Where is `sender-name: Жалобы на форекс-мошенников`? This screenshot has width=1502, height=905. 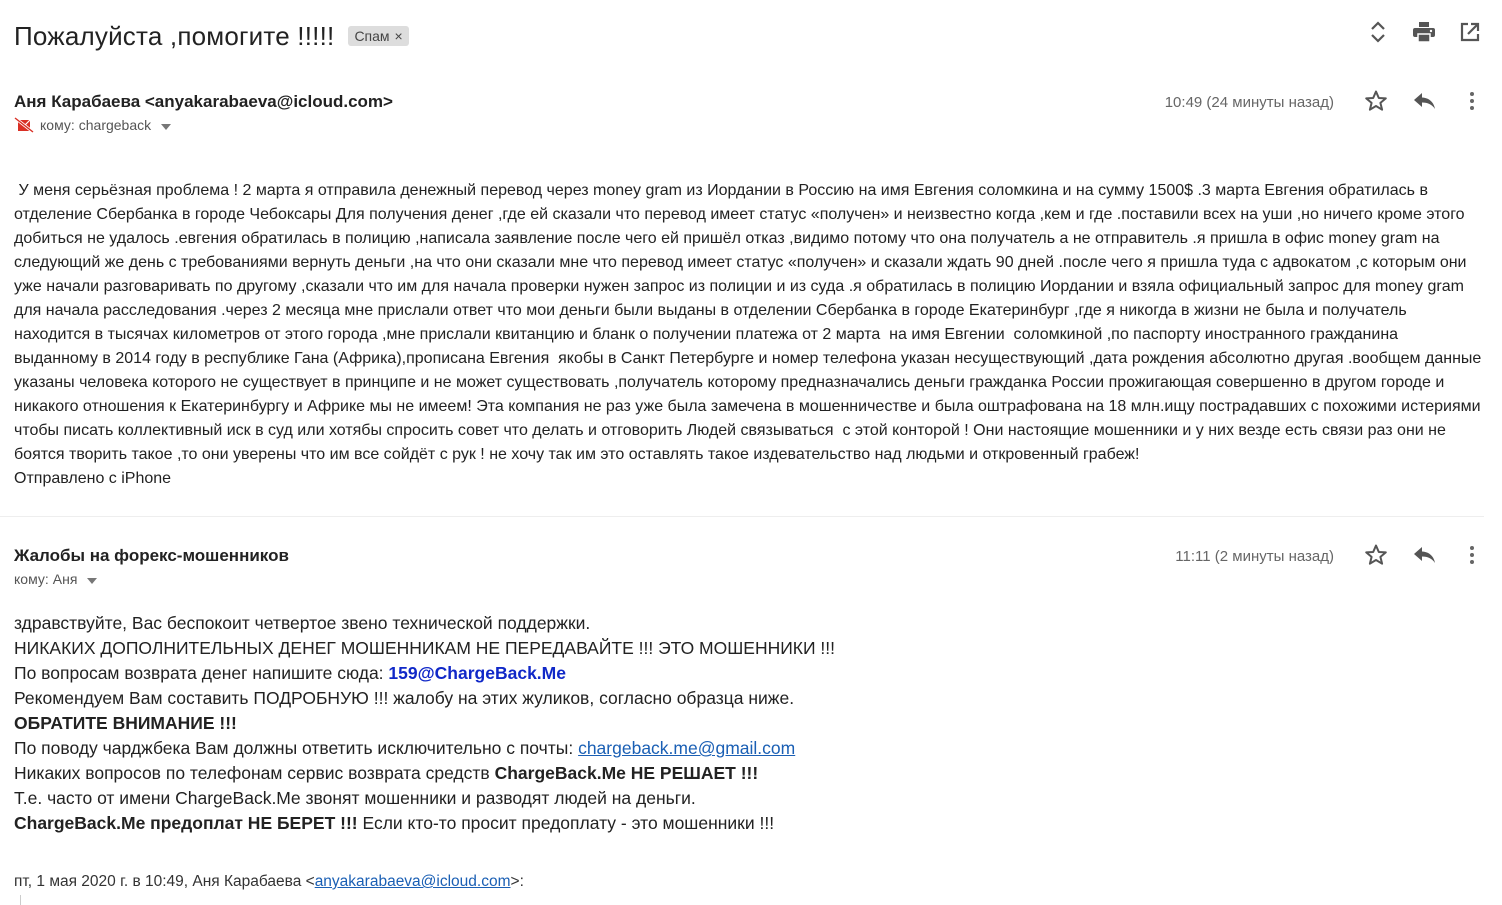 sender-name: Жалобы на форекс-мошенников is located at coordinates (151, 556).